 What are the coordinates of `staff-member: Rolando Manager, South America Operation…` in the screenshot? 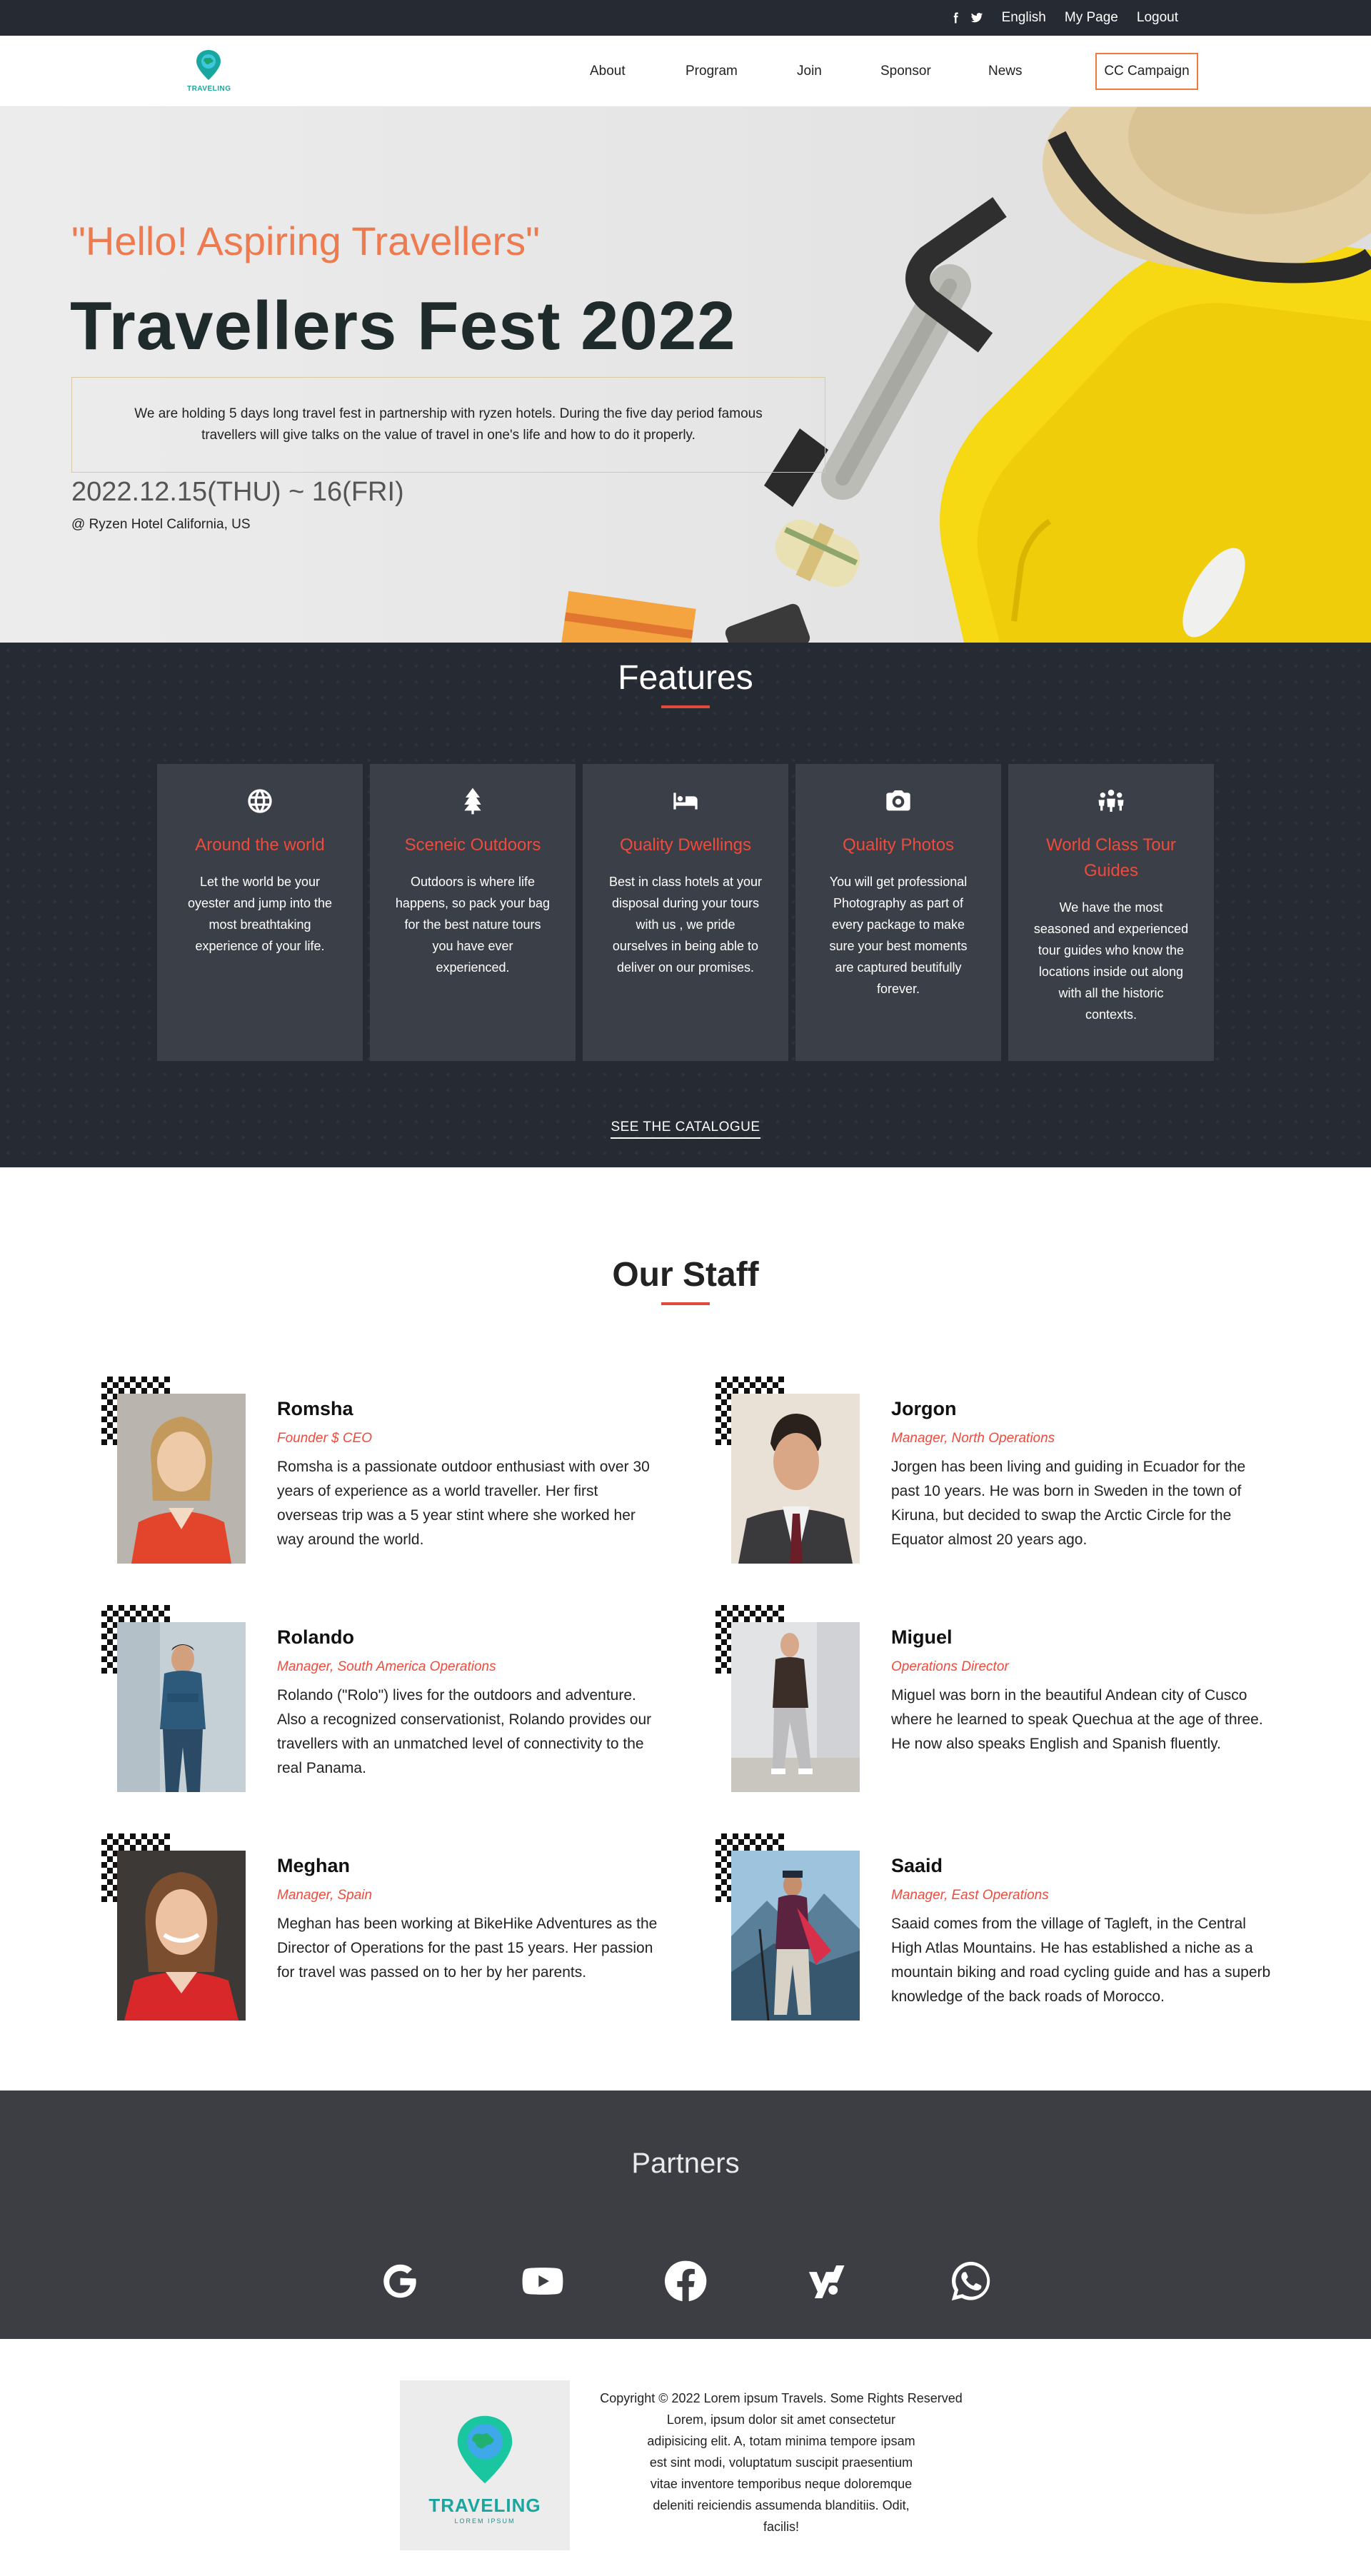 It's located at (379, 1699).